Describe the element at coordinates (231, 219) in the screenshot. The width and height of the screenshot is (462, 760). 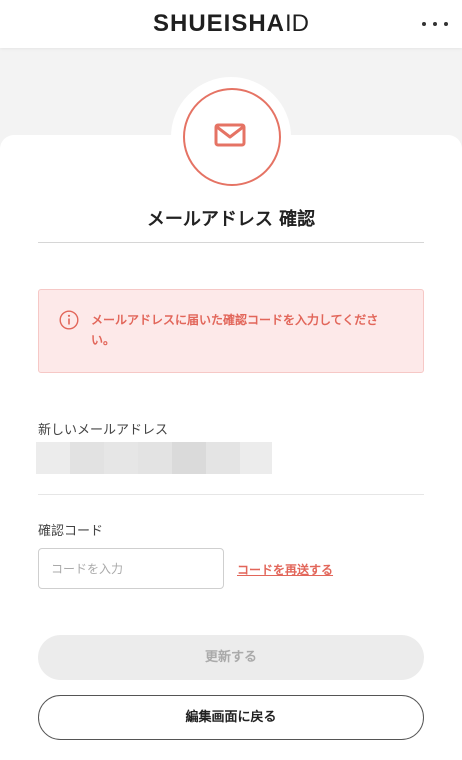
I see `page-title: メールアドレス 確認` at that location.